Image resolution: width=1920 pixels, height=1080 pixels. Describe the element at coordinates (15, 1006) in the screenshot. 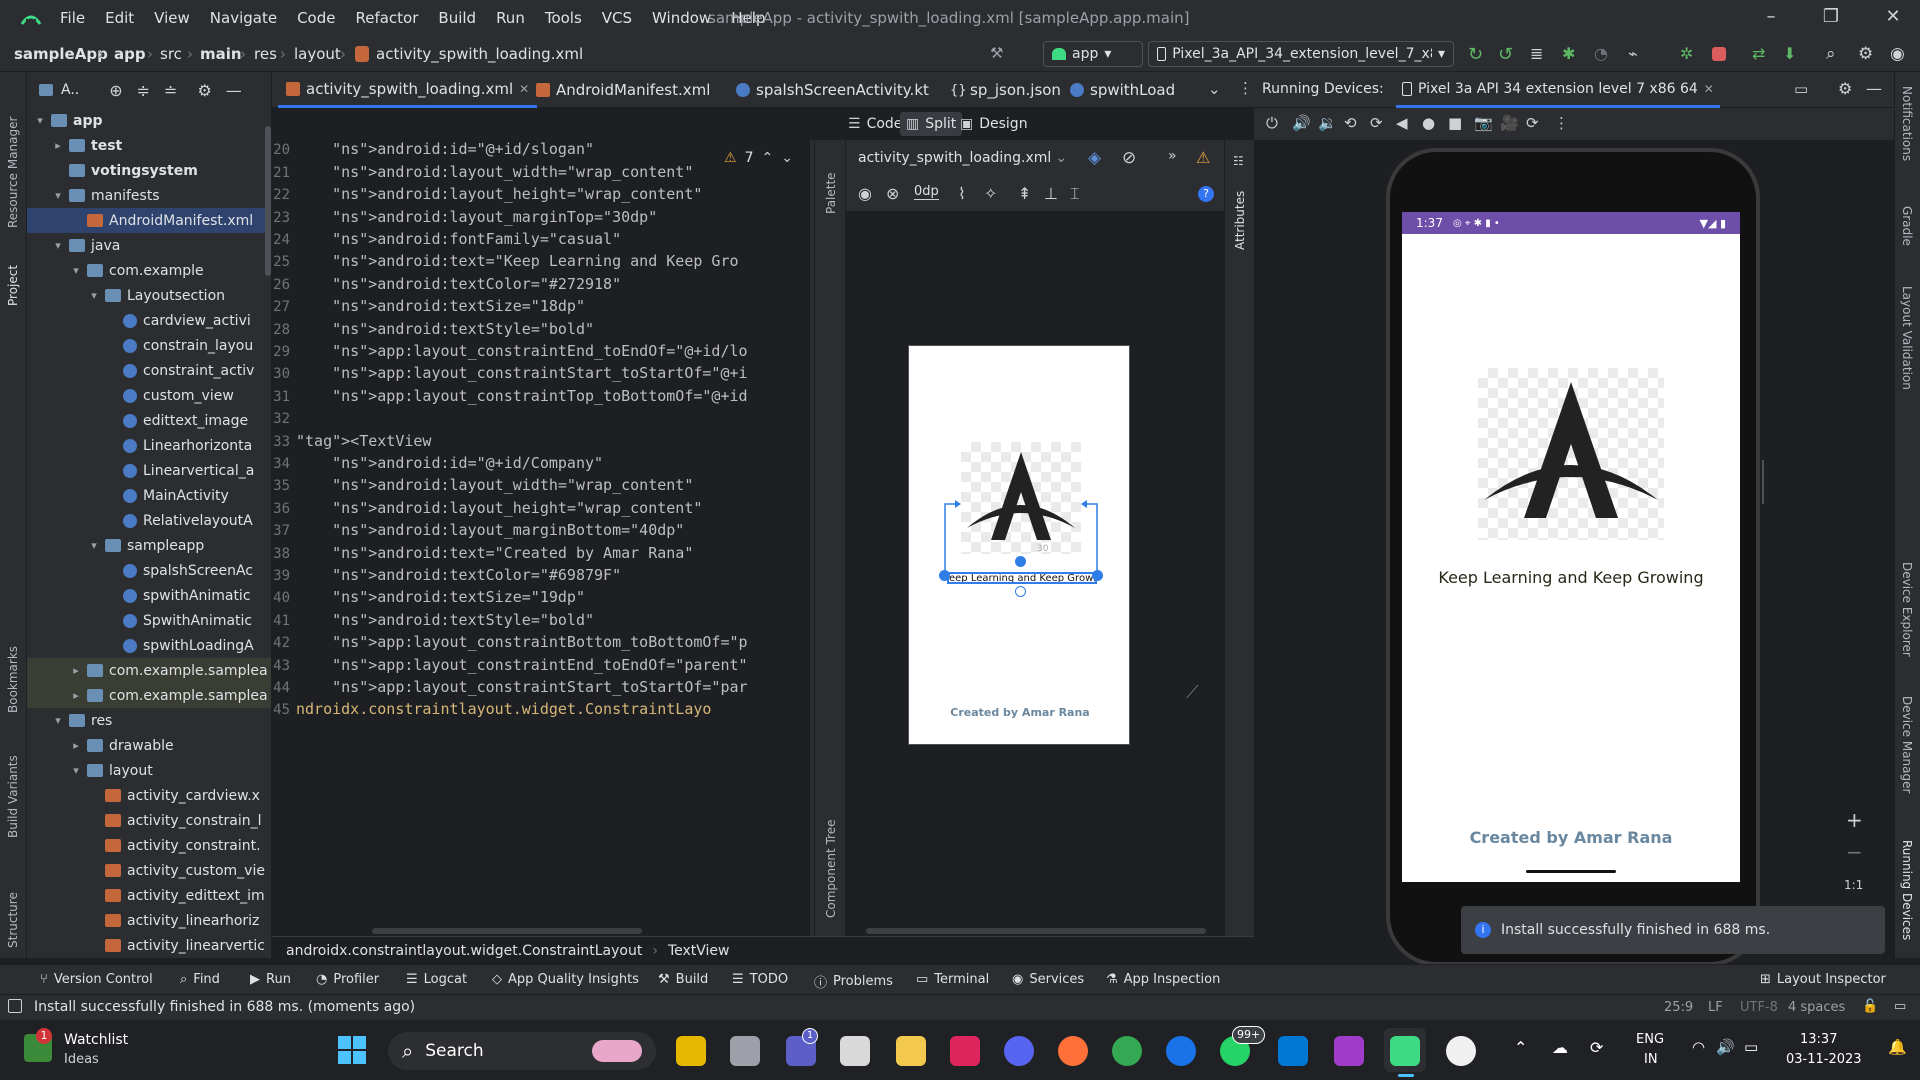

I see `status-toggle-icon` at that location.